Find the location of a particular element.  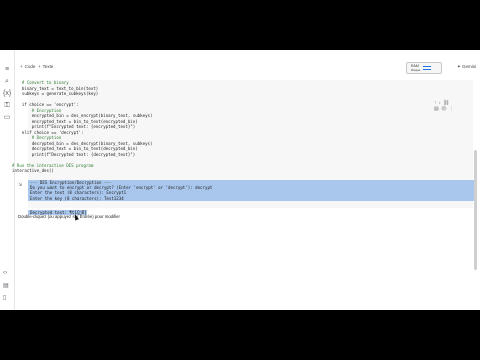

code-line: subkeys = generate_subkeys(key) is located at coordinates (55, 93).